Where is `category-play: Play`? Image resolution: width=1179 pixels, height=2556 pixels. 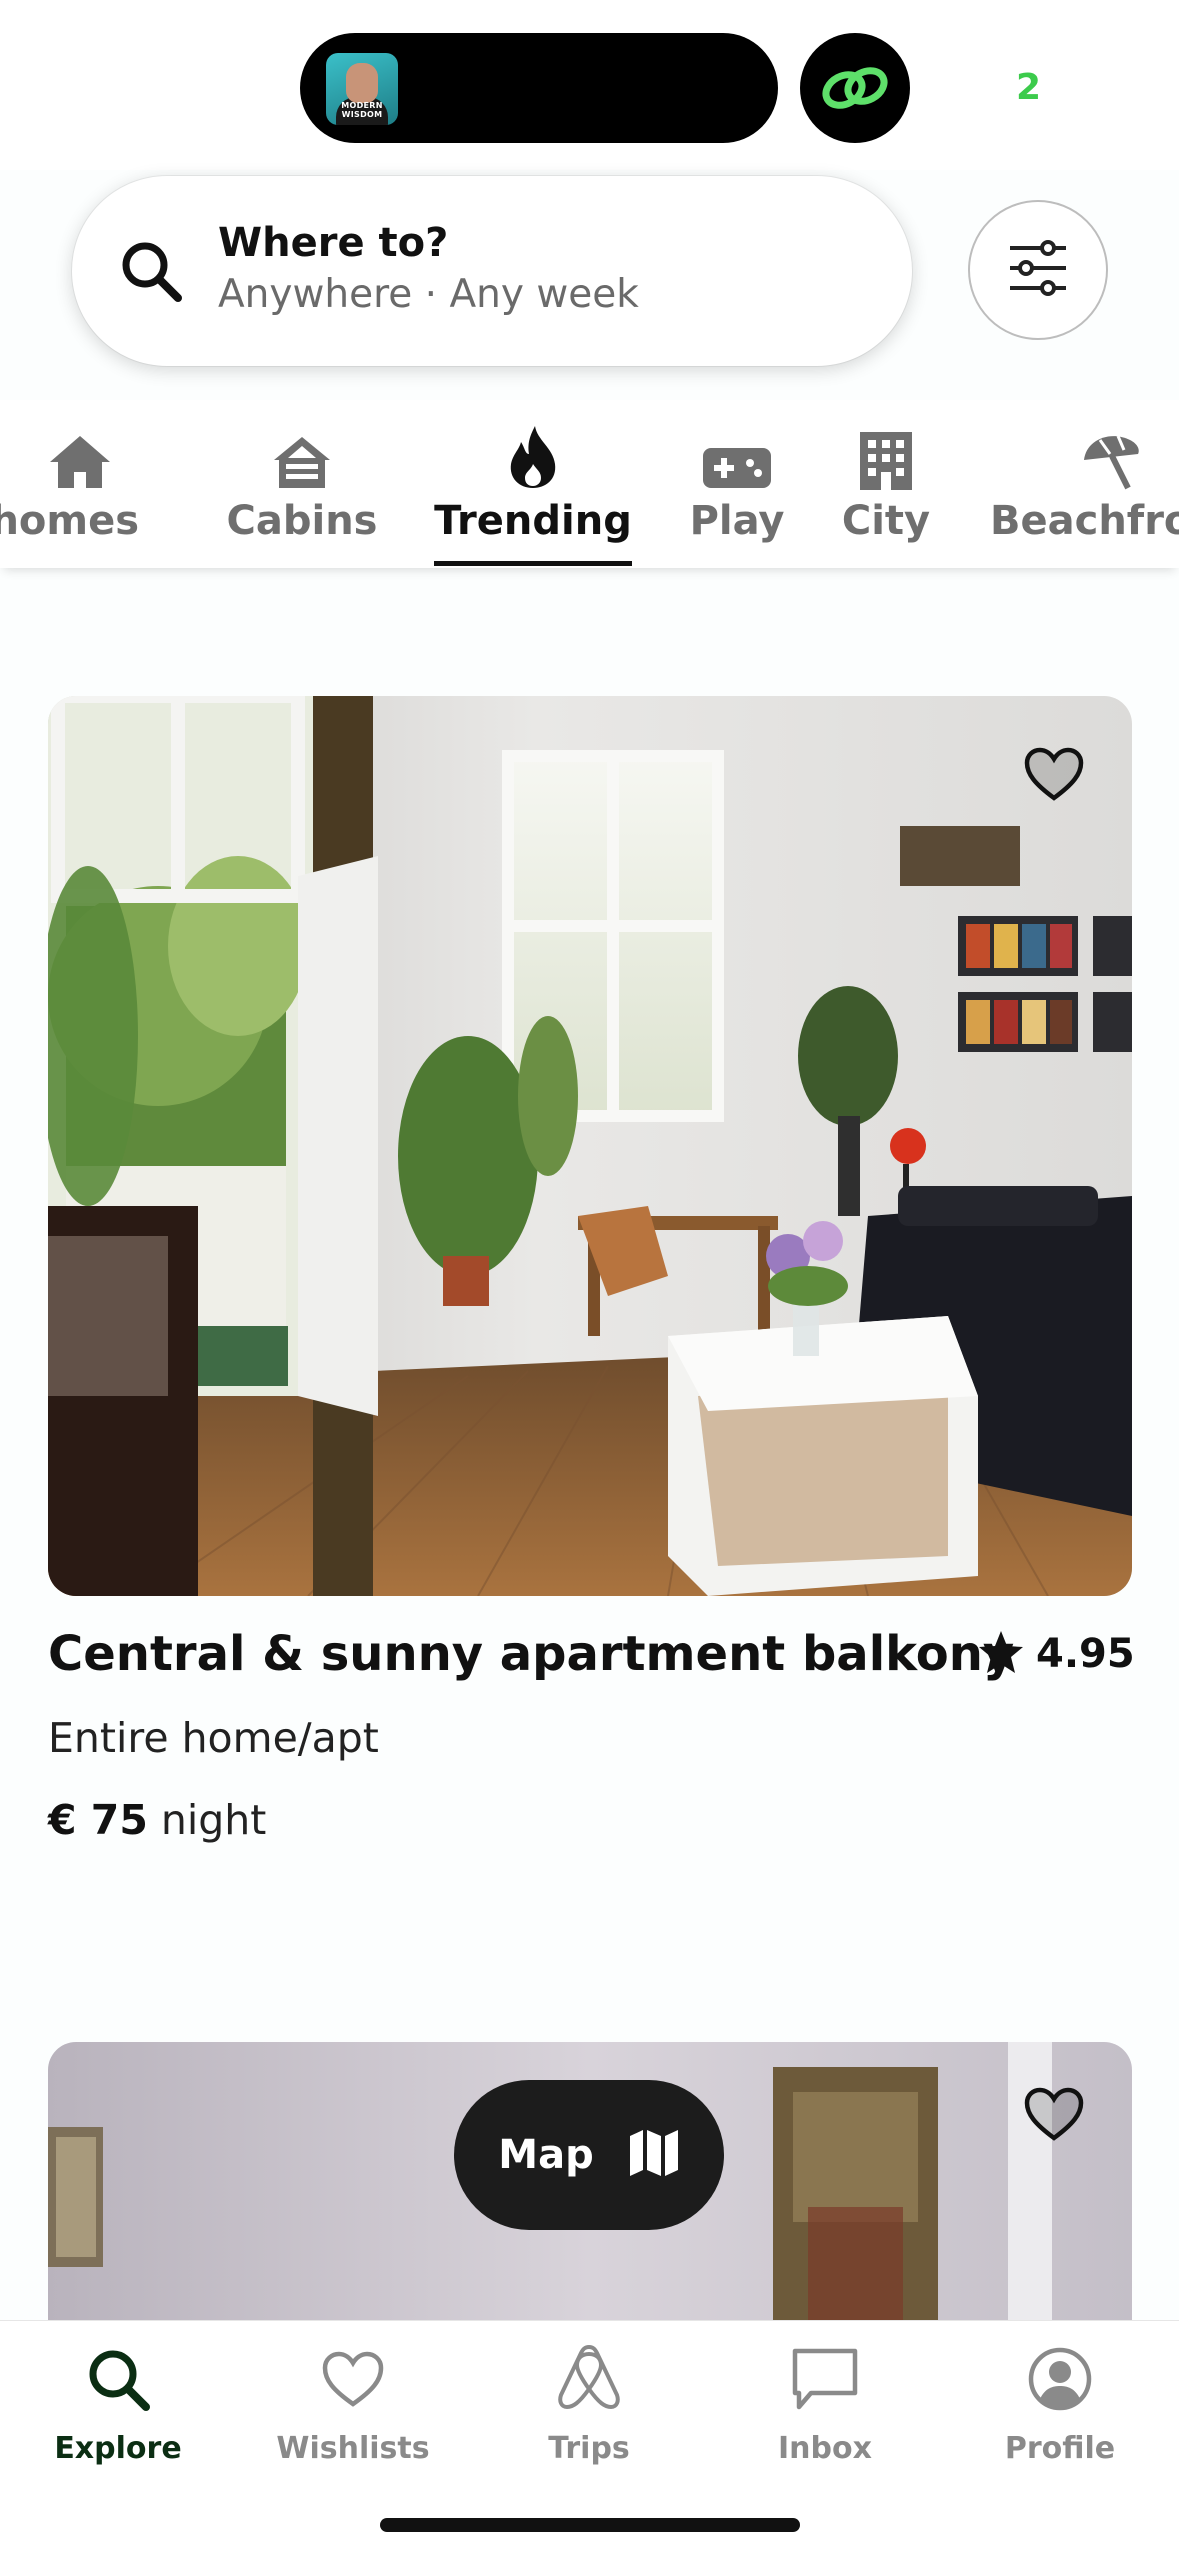
category-play: Play is located at coordinates (737, 484).